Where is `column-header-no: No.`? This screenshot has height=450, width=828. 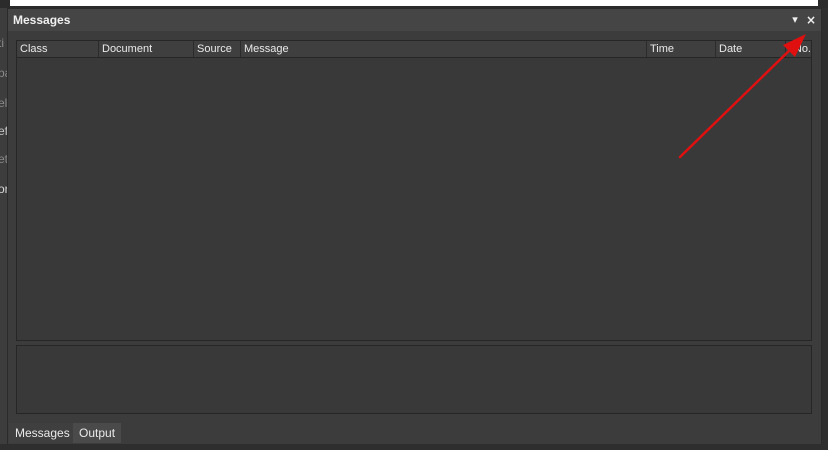 column-header-no: No. is located at coordinates (799, 49).